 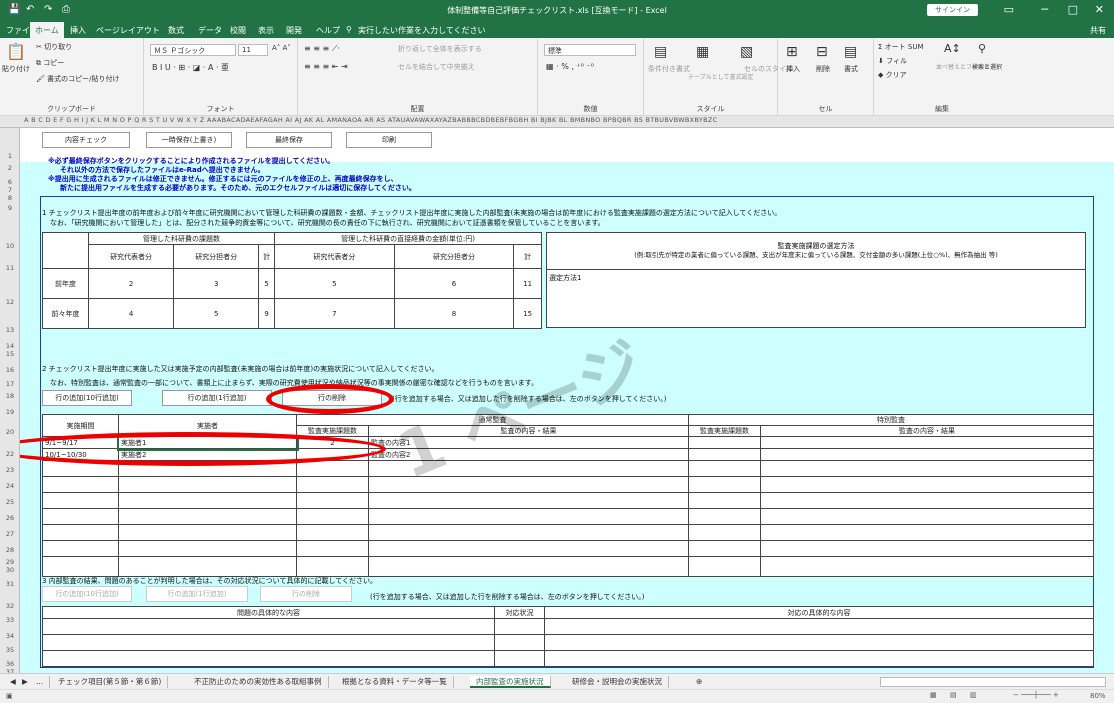 I want to click on row-number: 6, so click(x=10, y=182).